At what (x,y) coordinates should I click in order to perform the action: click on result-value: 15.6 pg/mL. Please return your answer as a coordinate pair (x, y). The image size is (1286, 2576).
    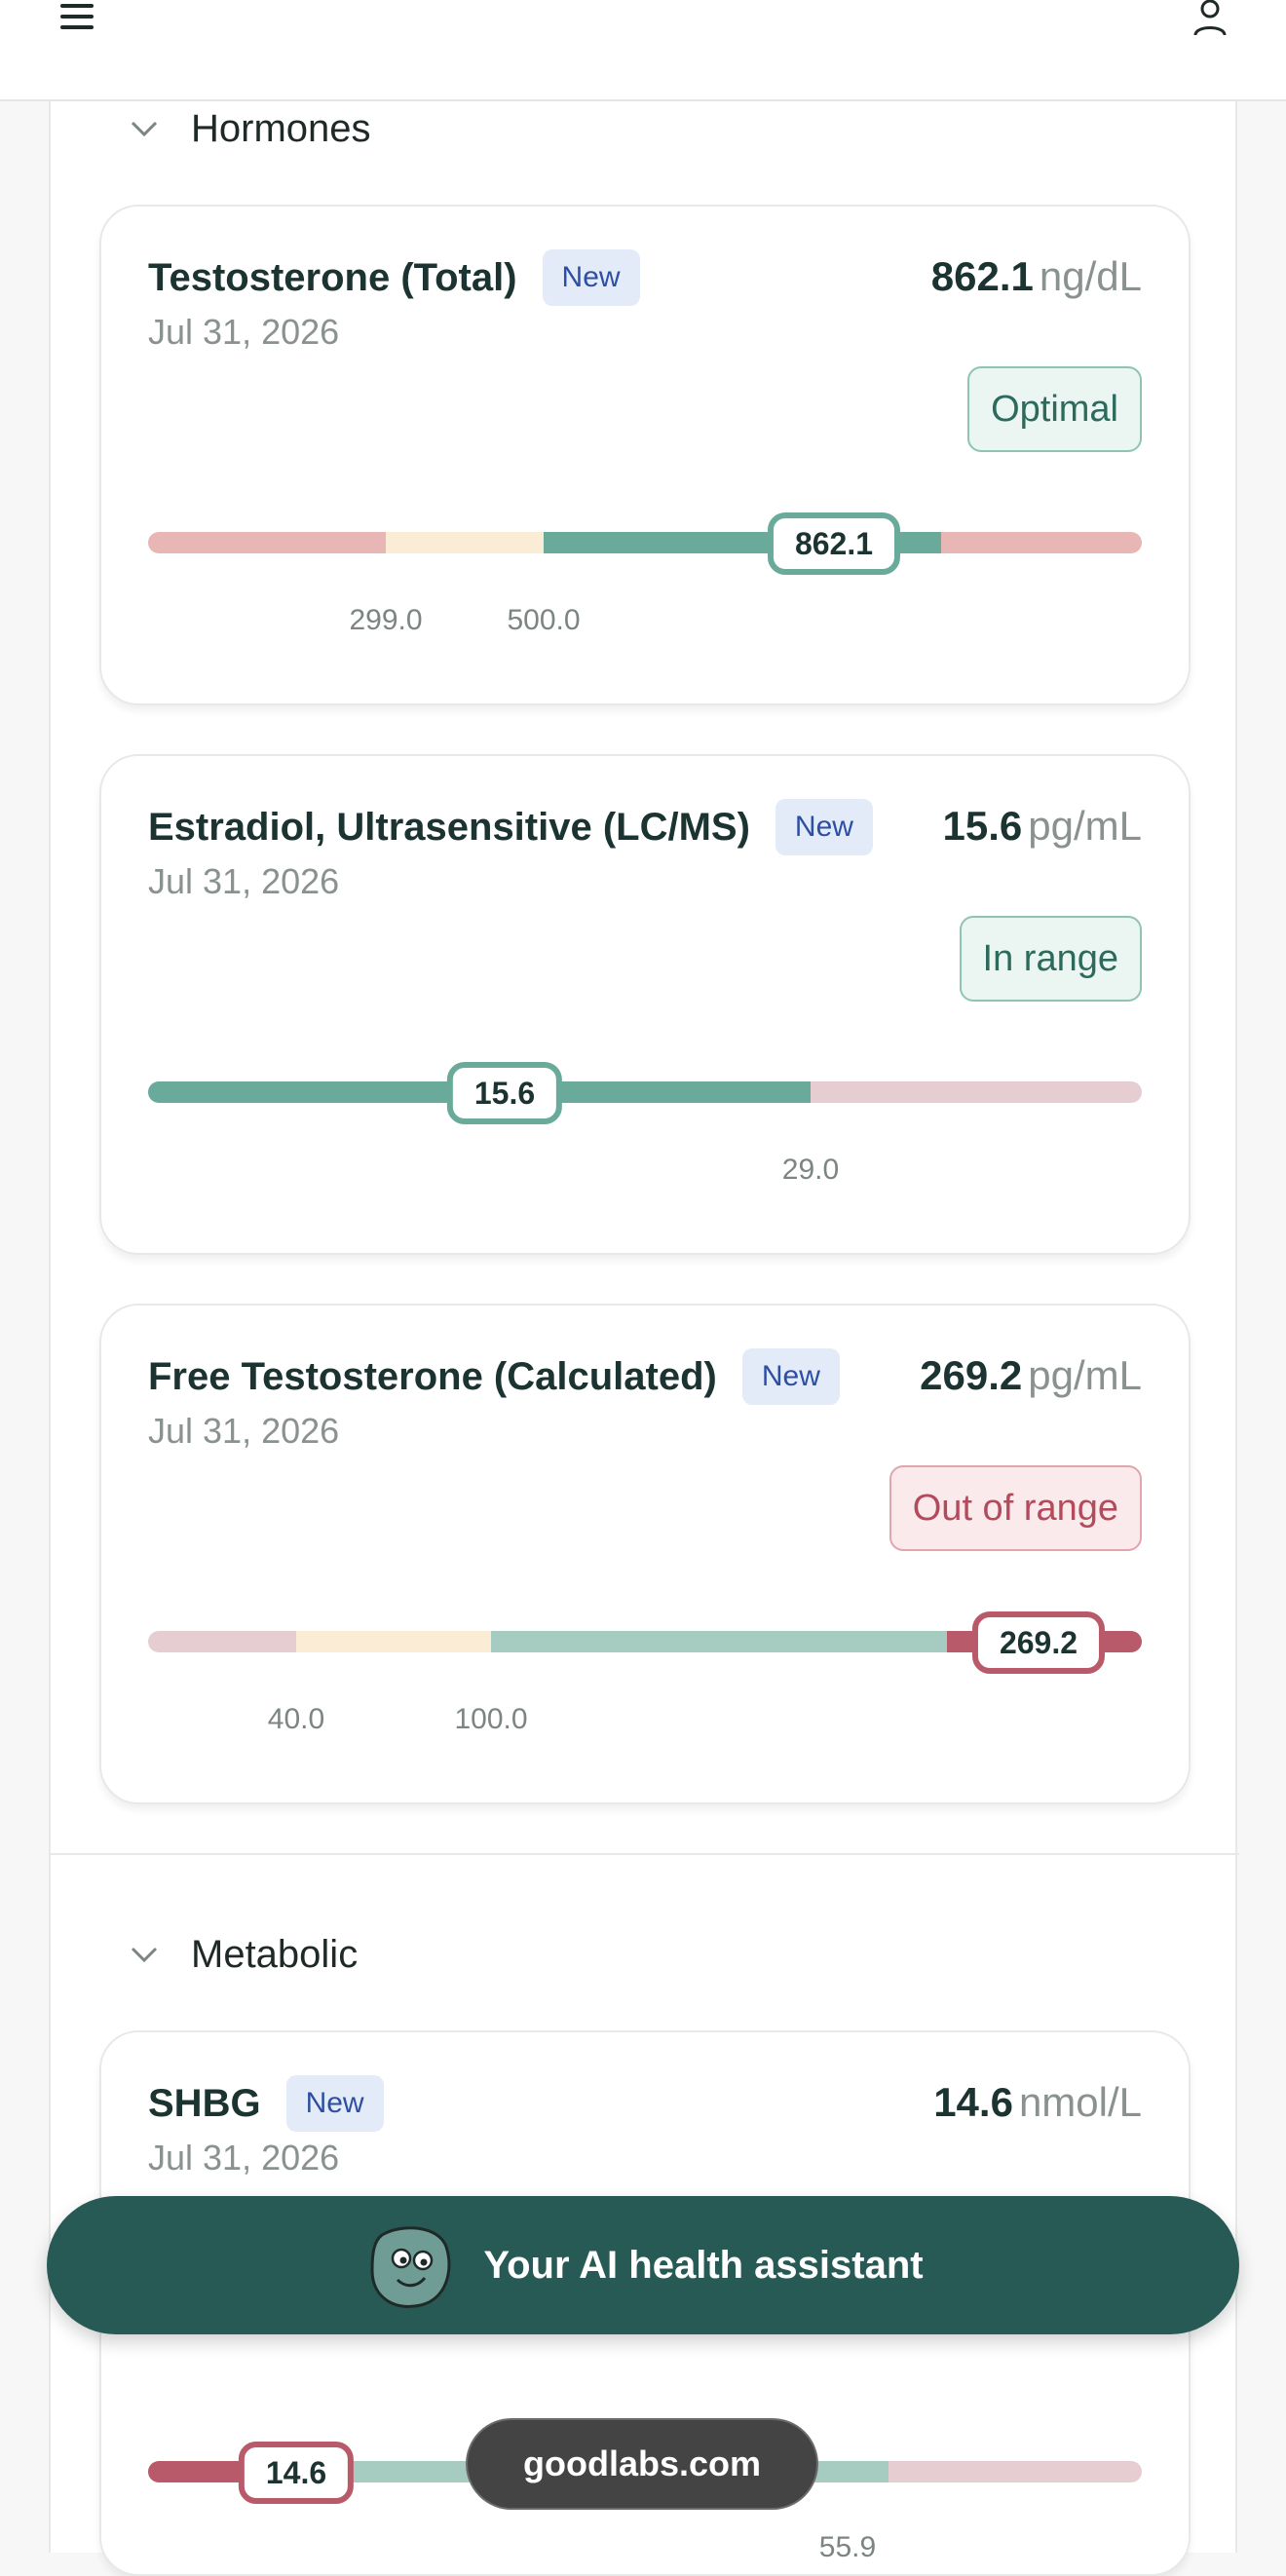
    Looking at the image, I should click on (1042, 826).